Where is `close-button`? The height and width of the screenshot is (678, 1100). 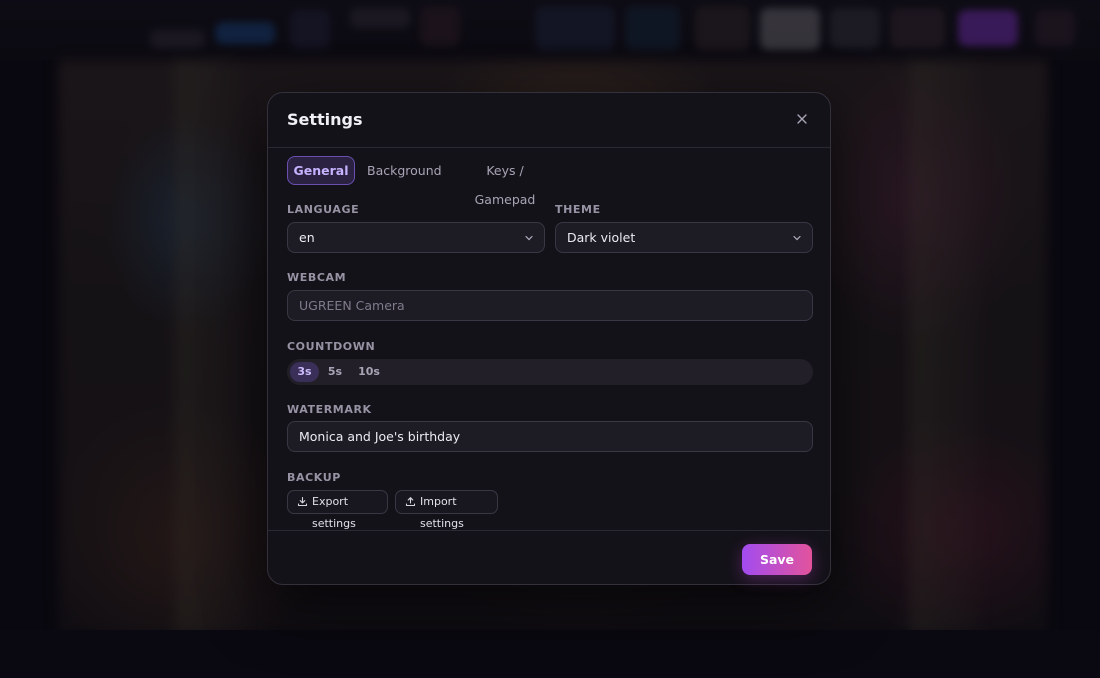
close-button is located at coordinates (802, 119).